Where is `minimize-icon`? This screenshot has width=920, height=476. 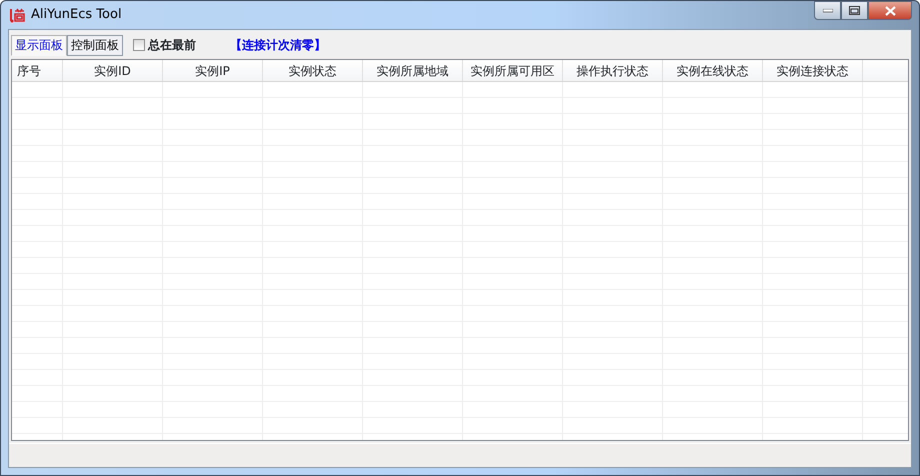
minimize-icon is located at coordinates (827, 10).